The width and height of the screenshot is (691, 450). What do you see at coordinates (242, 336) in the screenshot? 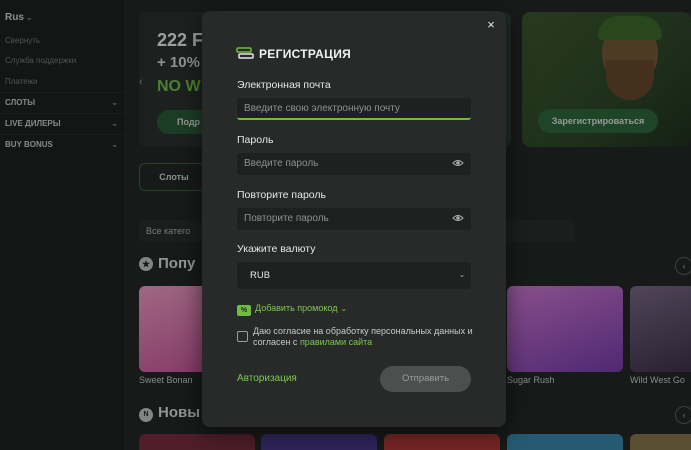
I see `consent-checkbox` at bounding box center [242, 336].